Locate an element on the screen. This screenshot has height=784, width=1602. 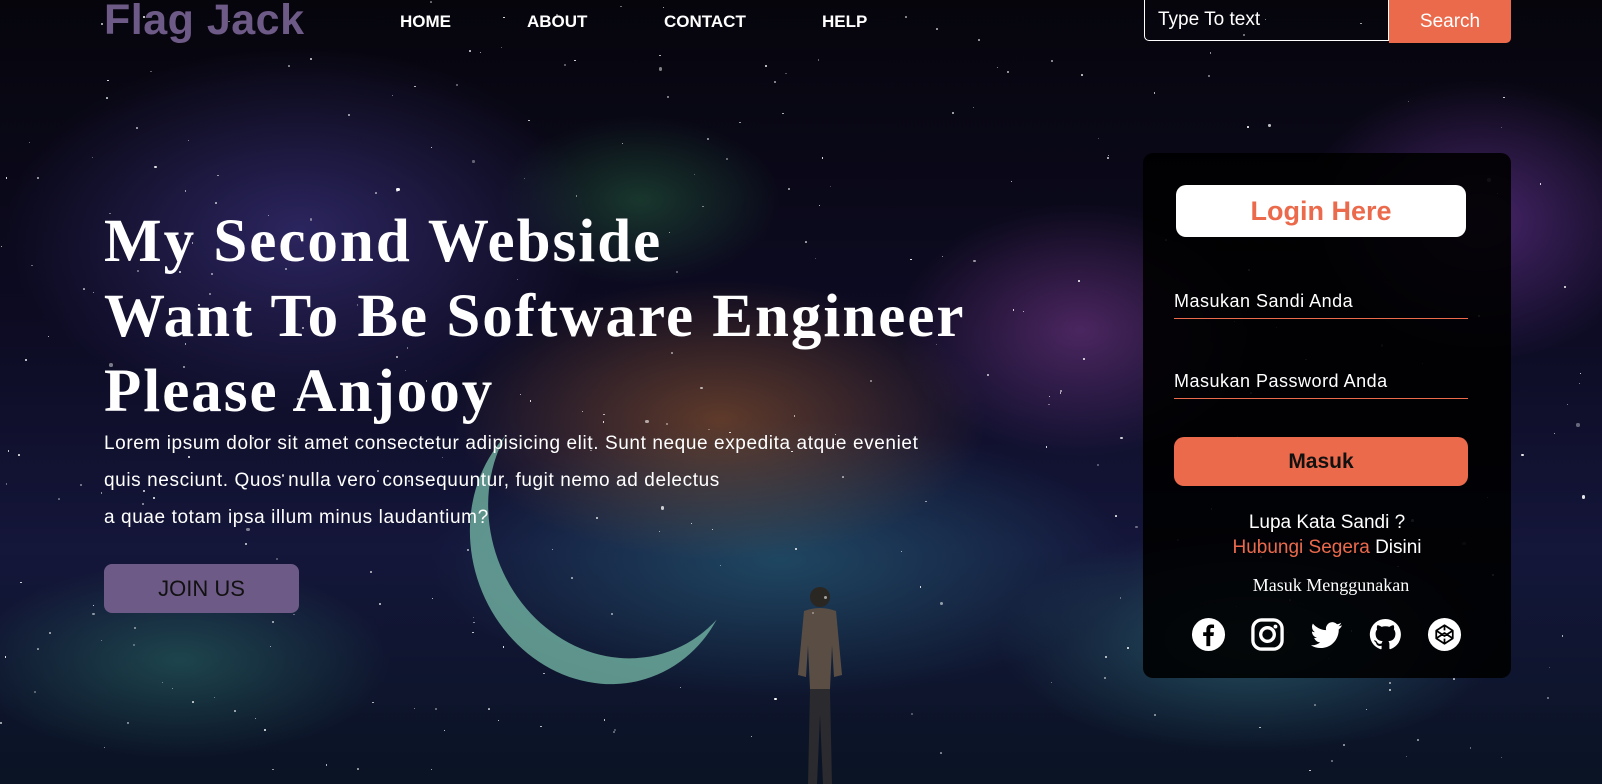
password-field is located at coordinates (1321, 382).